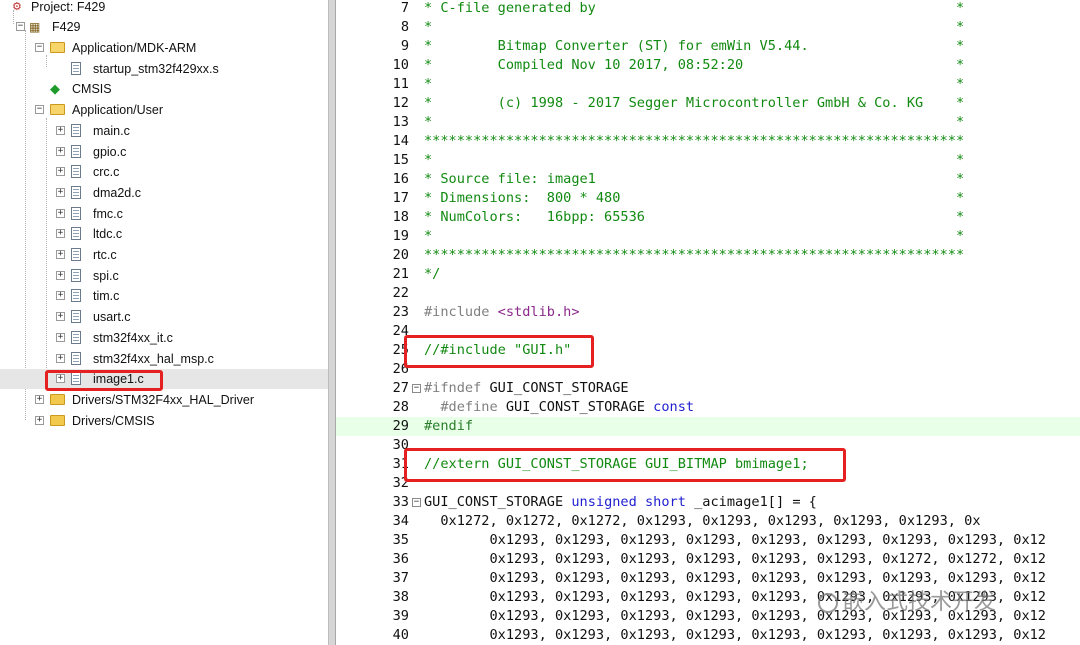 Image resolution: width=1080 pixels, height=645 pixels. I want to click on code-line: 16 * Source file: image1 *, so click(708, 179).